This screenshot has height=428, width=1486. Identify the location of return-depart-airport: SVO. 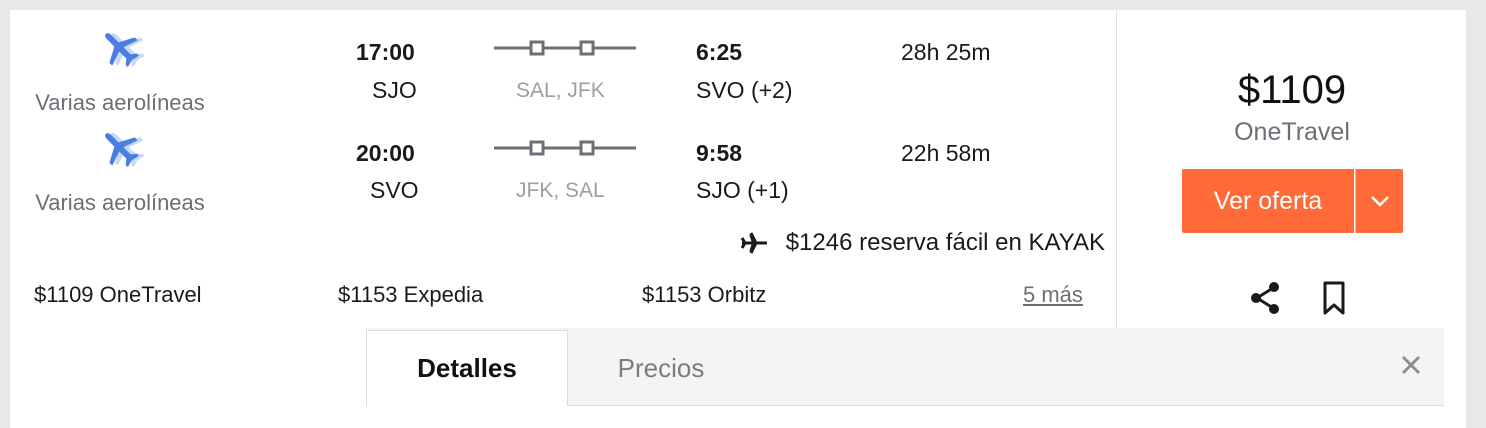
(394, 190).